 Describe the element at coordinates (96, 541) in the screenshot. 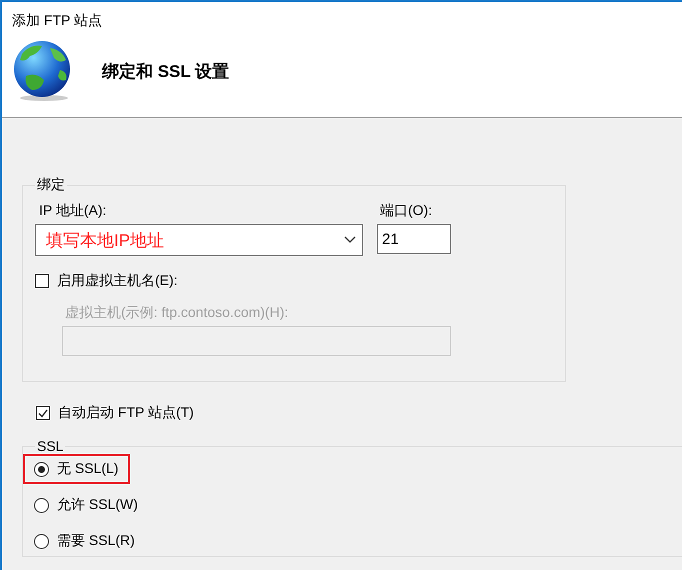

I see `radio-label: 需要 SSL(R)` at that location.